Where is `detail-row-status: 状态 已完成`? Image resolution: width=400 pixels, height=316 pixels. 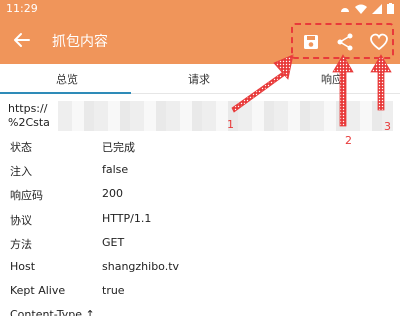 detail-row-status: 状态 已完成 is located at coordinates (200, 146).